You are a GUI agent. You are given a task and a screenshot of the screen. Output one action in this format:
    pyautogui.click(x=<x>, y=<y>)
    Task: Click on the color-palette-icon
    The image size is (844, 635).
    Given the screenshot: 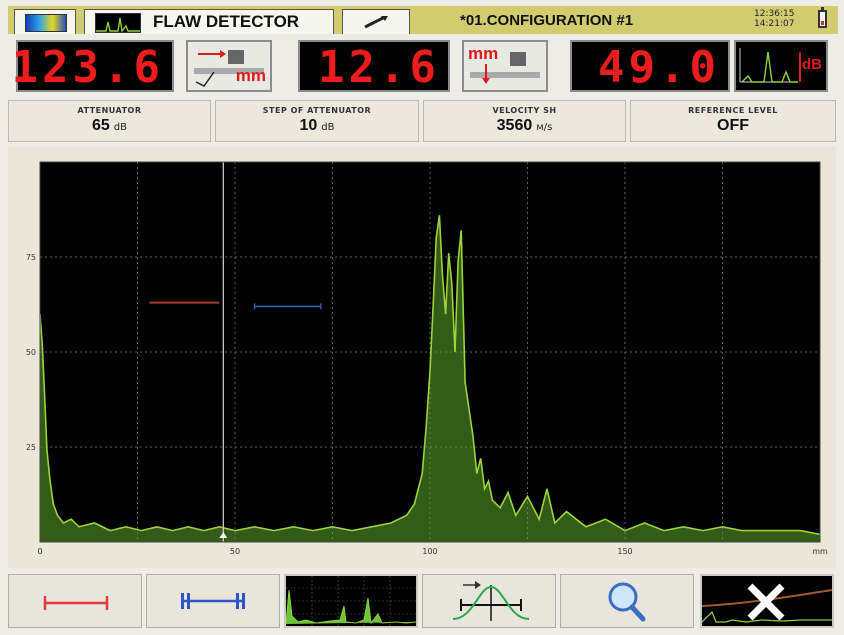 What is the action you would take?
    pyautogui.click(x=46, y=23)
    